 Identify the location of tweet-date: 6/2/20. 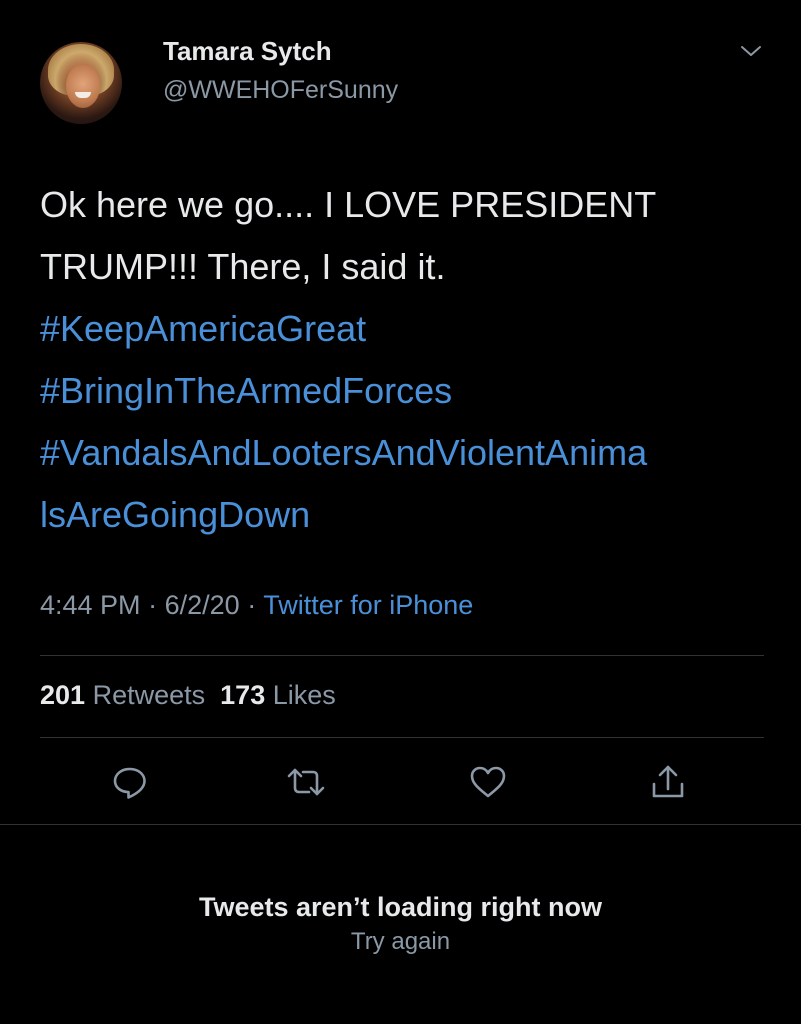
(202, 605).